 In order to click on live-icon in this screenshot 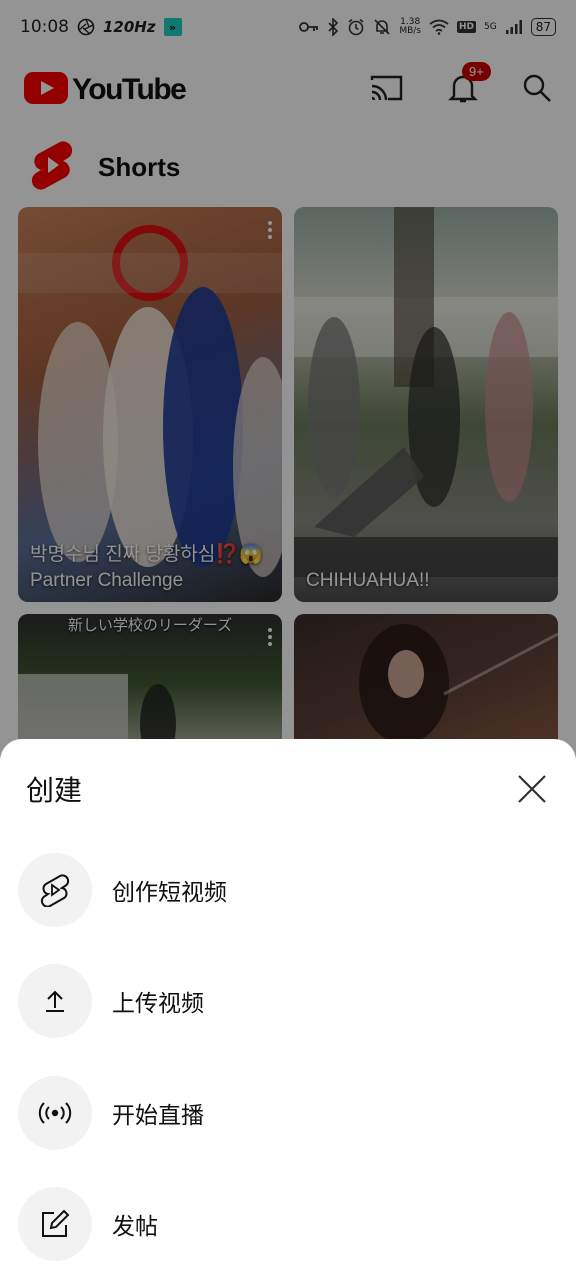, I will do `click(55, 1113)`.